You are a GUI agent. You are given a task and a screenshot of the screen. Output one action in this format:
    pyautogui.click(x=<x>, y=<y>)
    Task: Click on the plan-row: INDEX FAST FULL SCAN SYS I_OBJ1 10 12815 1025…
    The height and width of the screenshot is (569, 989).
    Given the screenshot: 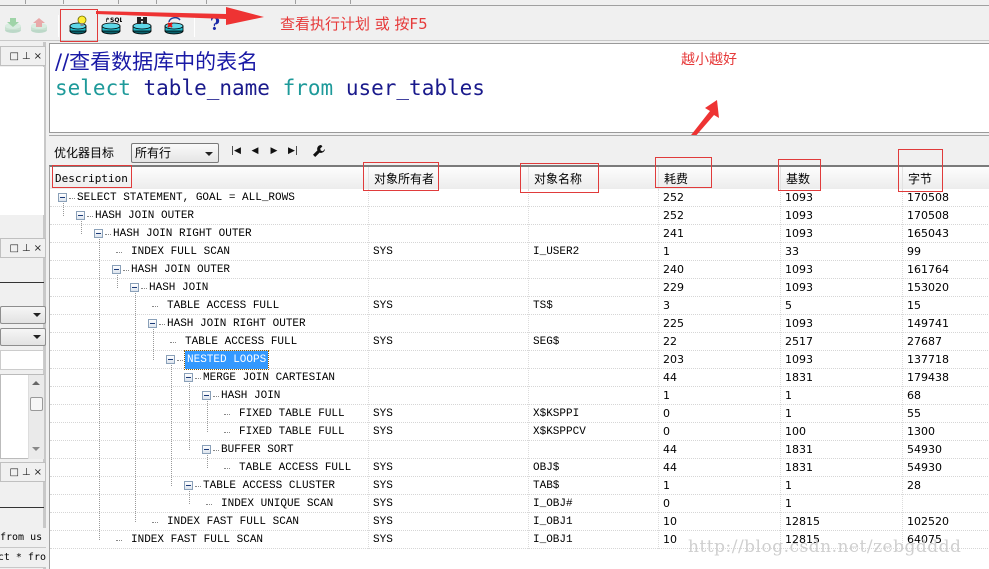 What is the action you would take?
    pyautogui.click(x=519, y=522)
    